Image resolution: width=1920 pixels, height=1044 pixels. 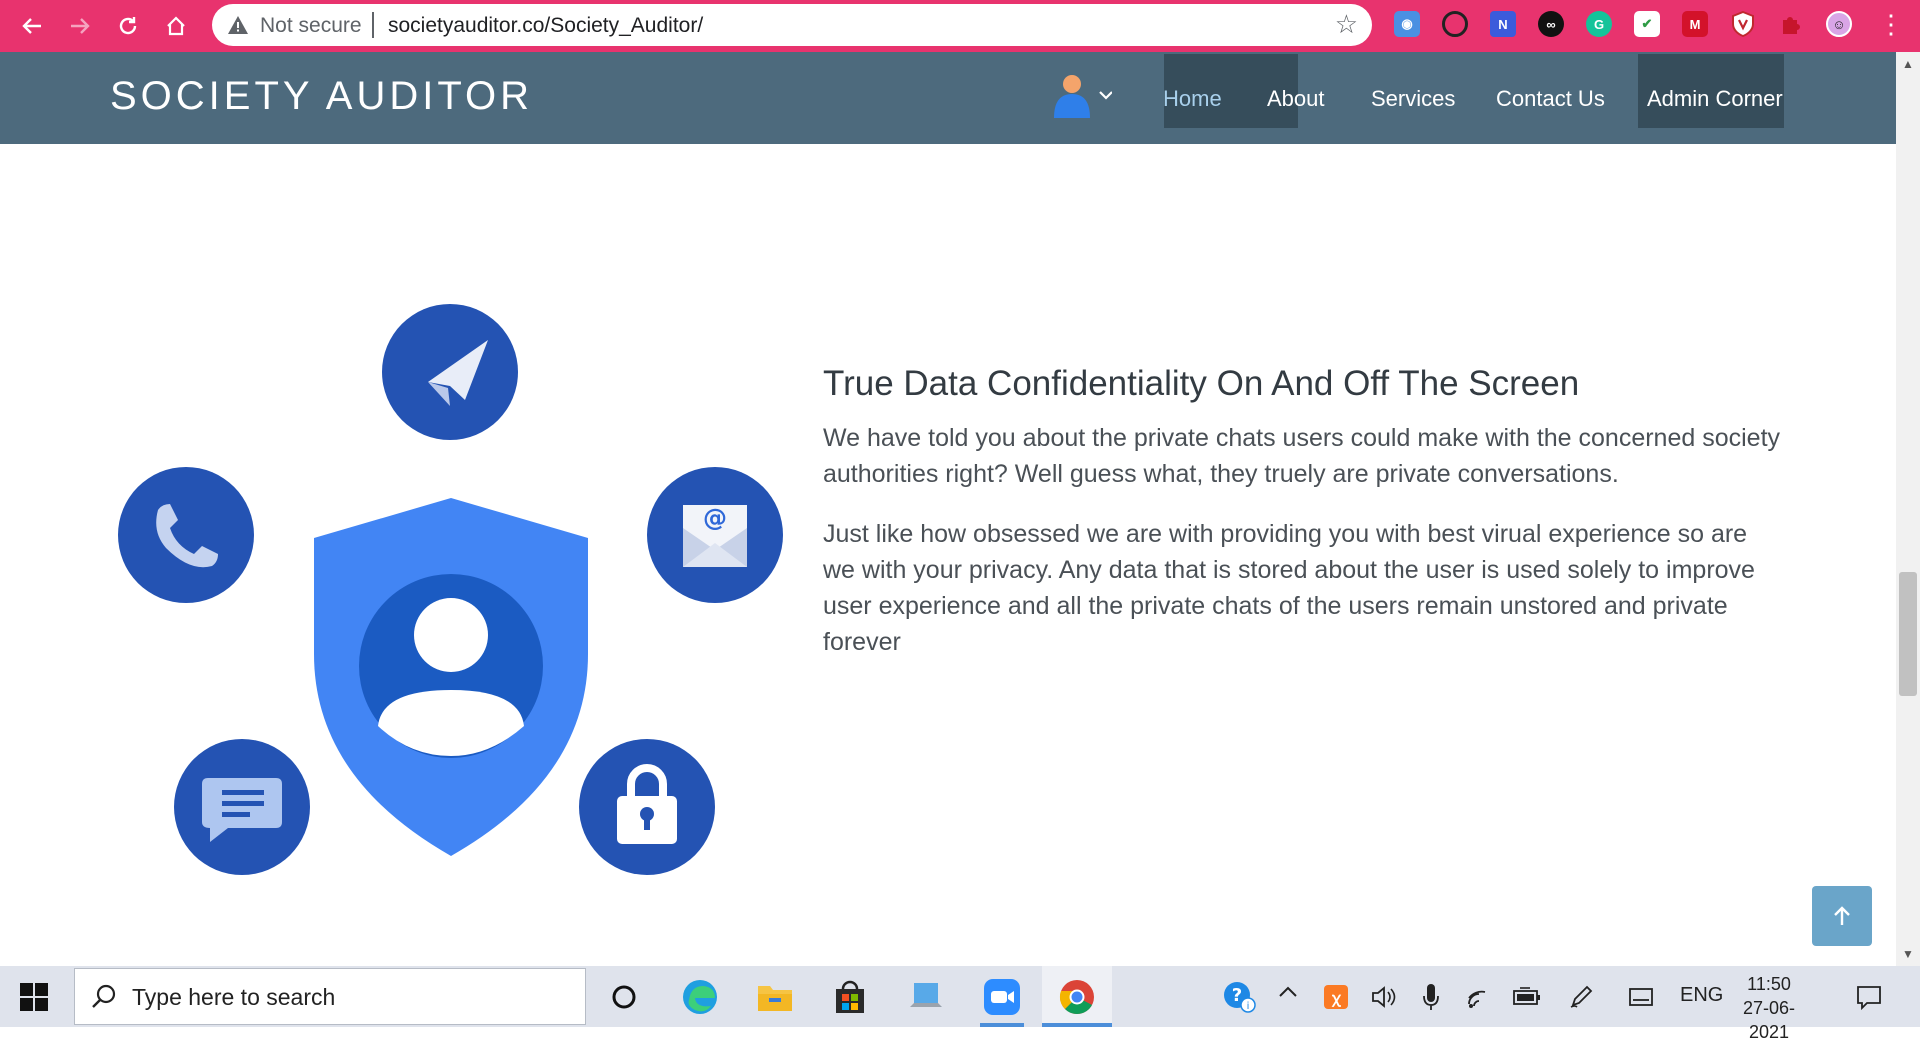 I want to click on email-icon: @, so click(x=715, y=535).